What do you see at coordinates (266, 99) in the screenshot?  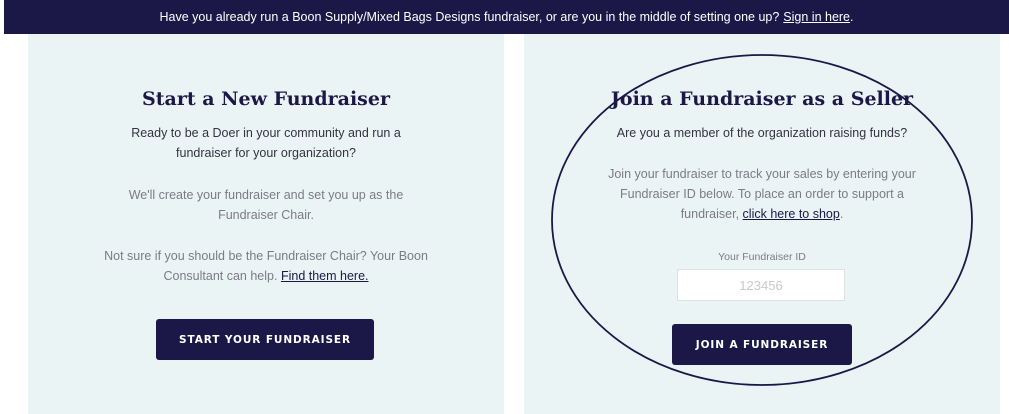 I see `start-fundraiser-title: Start a New Fundraiser` at bounding box center [266, 99].